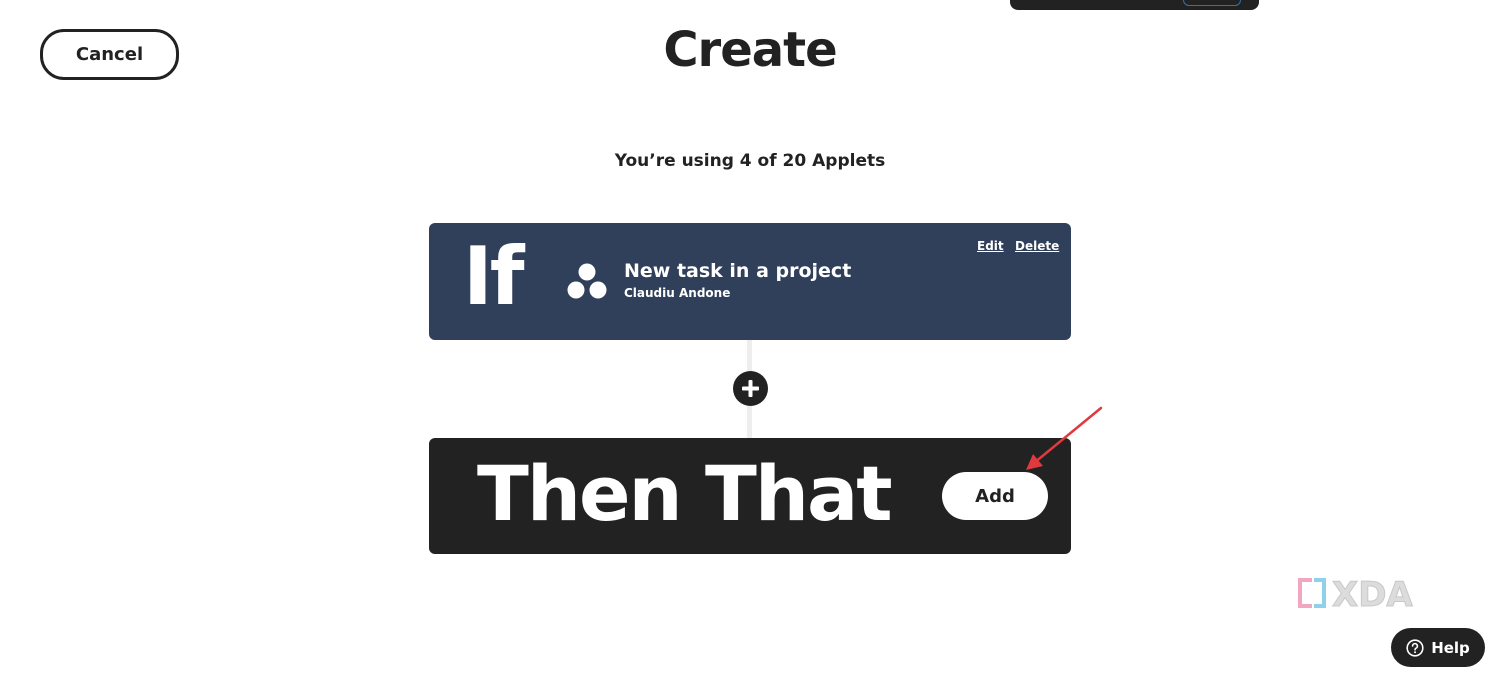 Image resolution: width=1500 pixels, height=679 pixels. I want to click on plus-icon, so click(750, 388).